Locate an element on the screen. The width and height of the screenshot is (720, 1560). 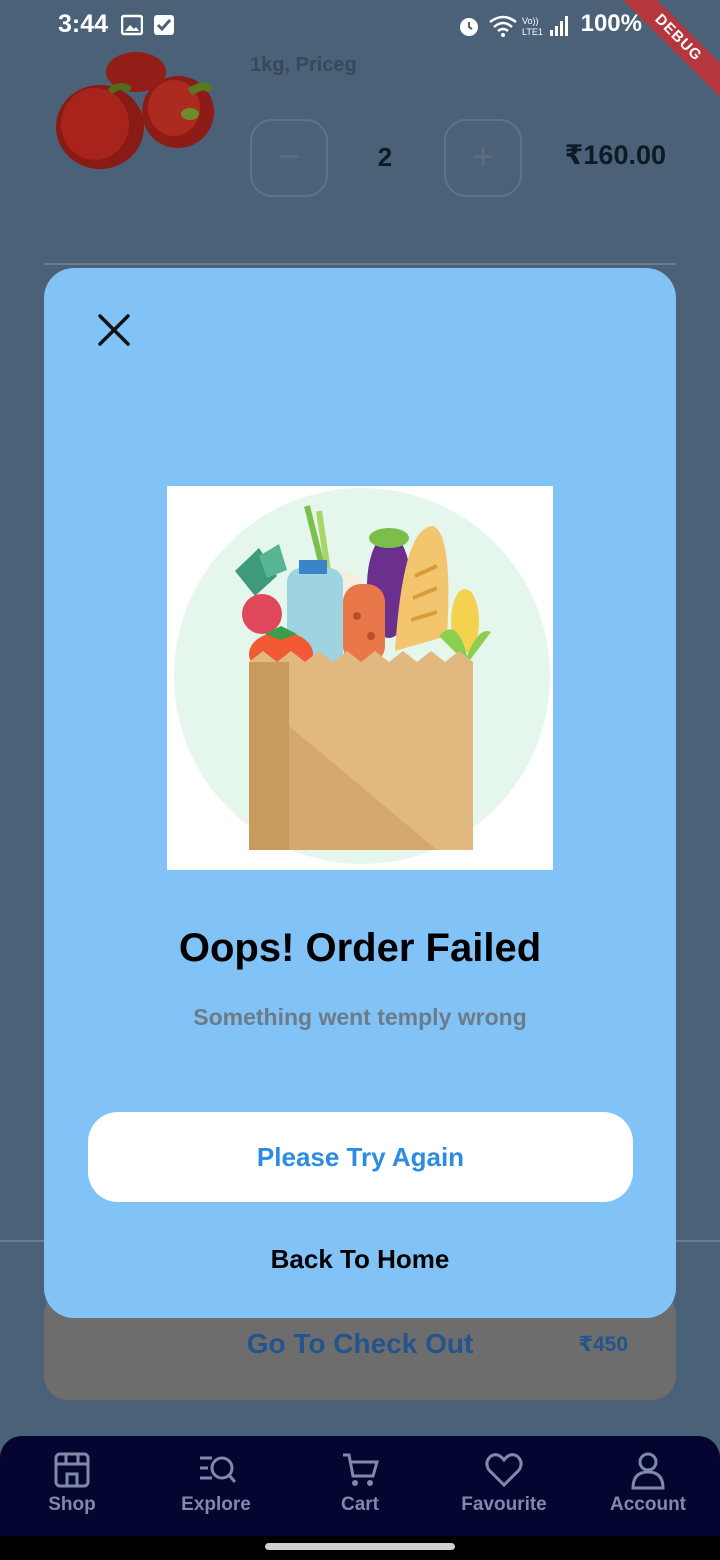
nav-item-shop: Shop is located at coordinates (72, 1486).